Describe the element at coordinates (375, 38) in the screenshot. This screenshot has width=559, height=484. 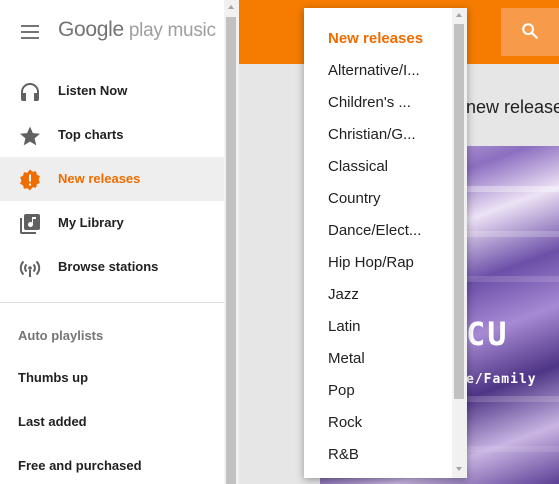
I see `genre-option-selected: New releases` at that location.